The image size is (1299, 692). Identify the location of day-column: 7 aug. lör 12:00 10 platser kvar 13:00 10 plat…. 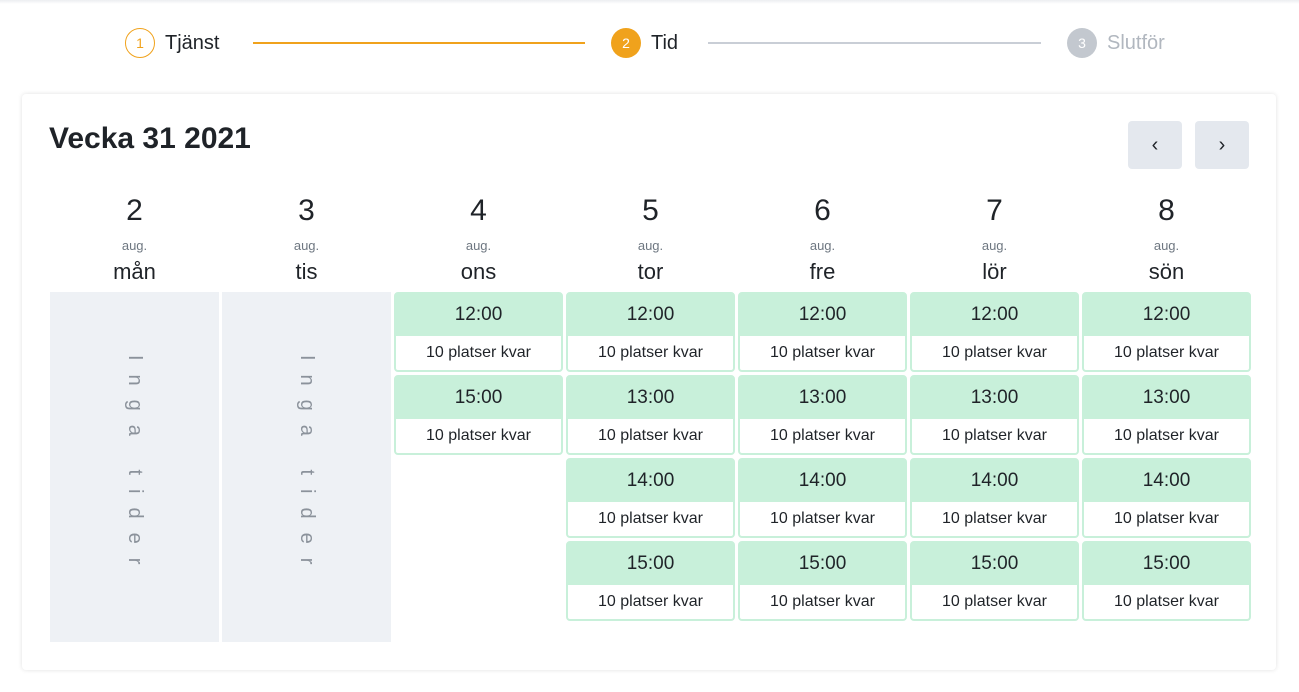
(994, 417).